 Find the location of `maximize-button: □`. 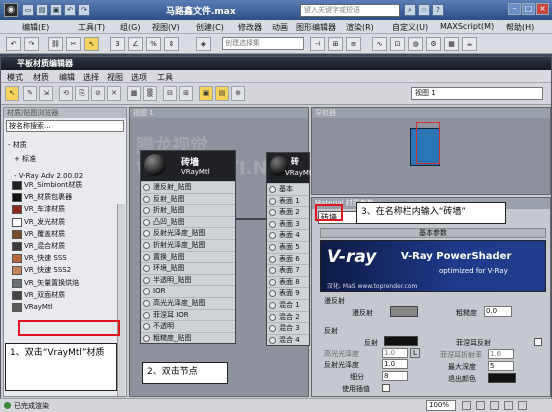

maximize-button: □ is located at coordinates (528, 9).